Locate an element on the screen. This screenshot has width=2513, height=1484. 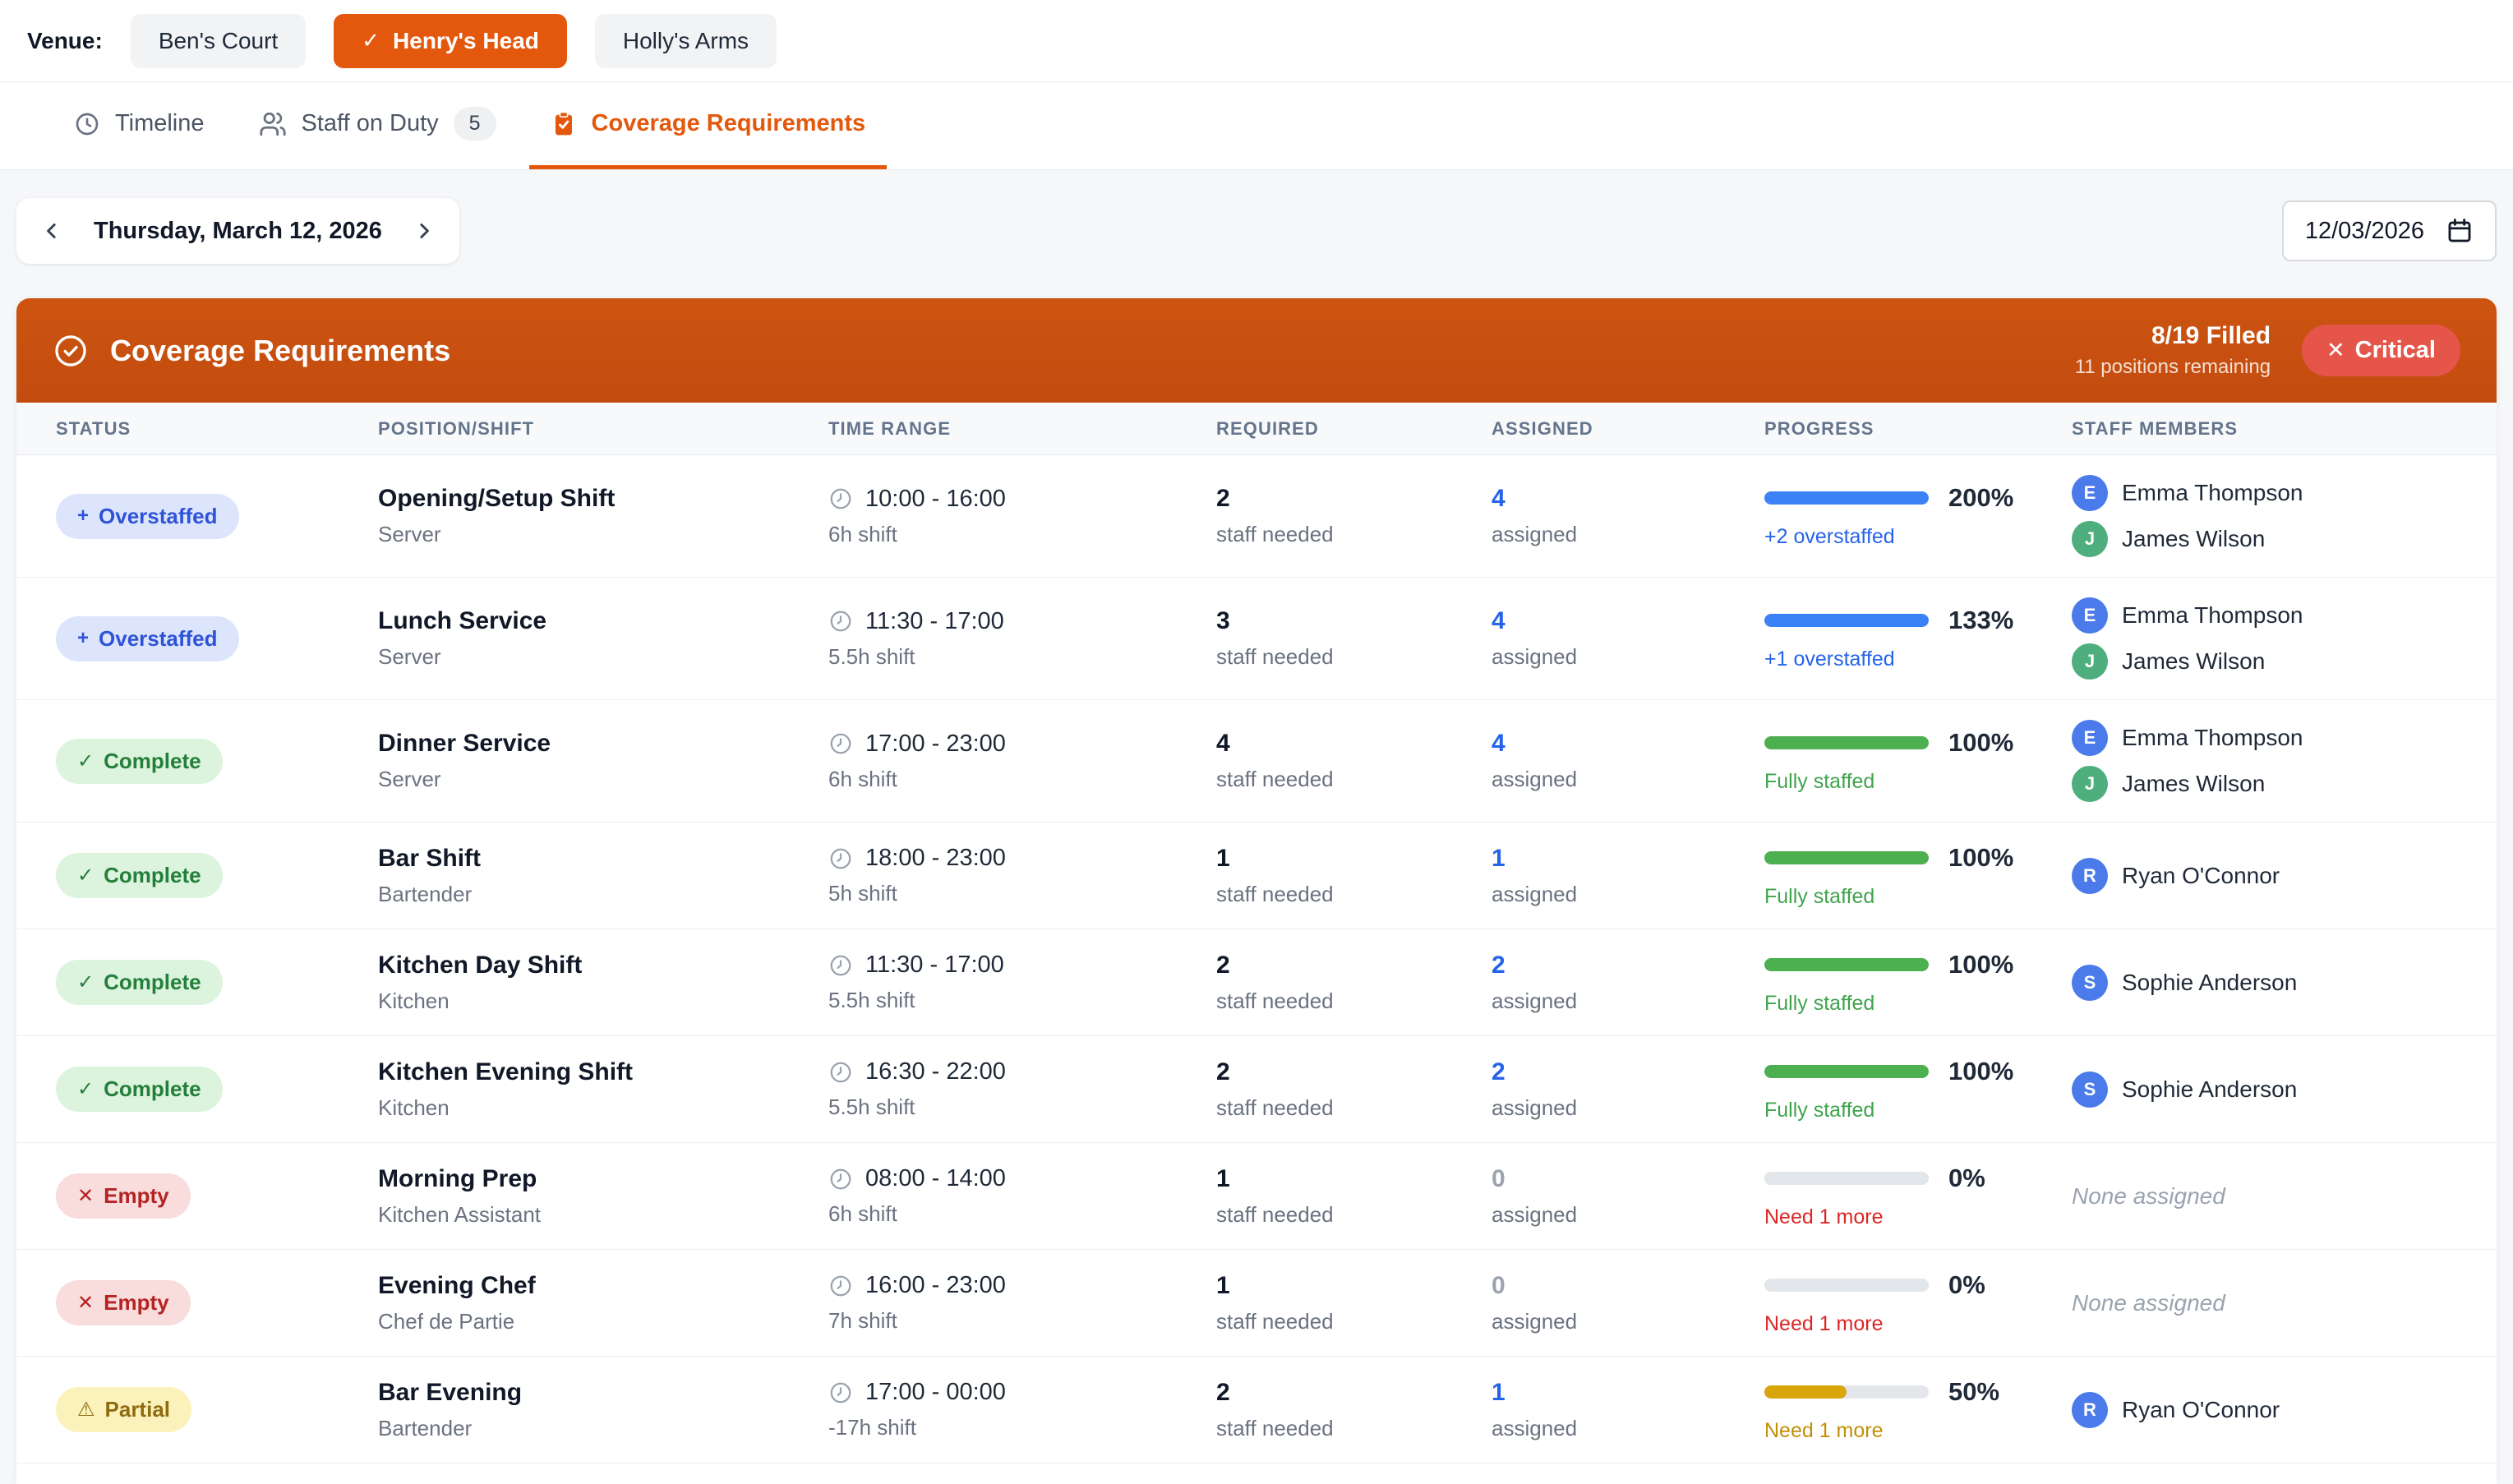
status-icon: ✕ is located at coordinates (86, 1303).